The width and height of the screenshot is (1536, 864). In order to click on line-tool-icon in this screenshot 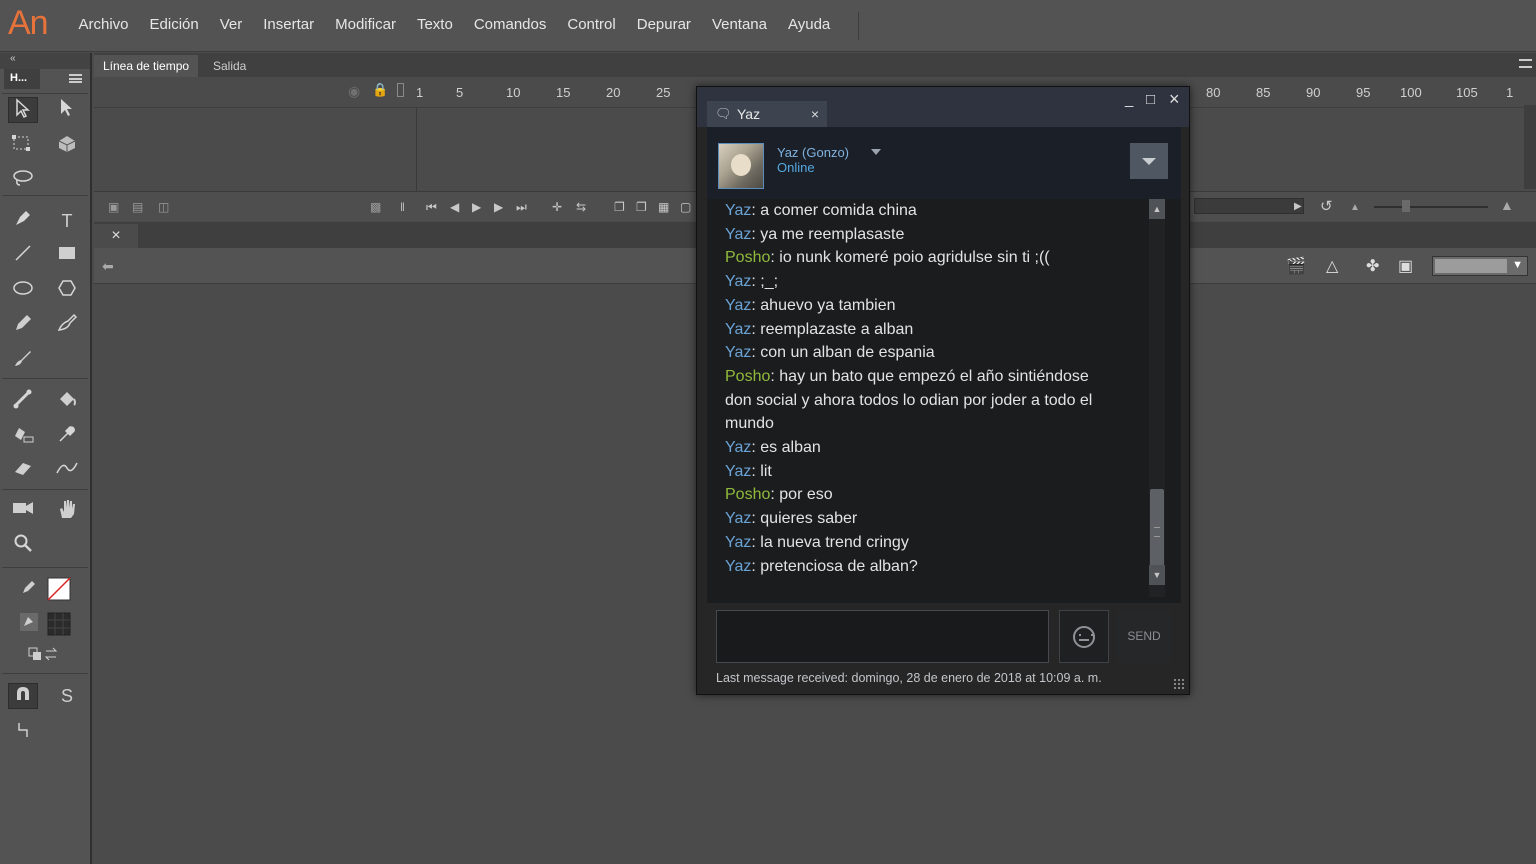, I will do `click(23, 256)`.